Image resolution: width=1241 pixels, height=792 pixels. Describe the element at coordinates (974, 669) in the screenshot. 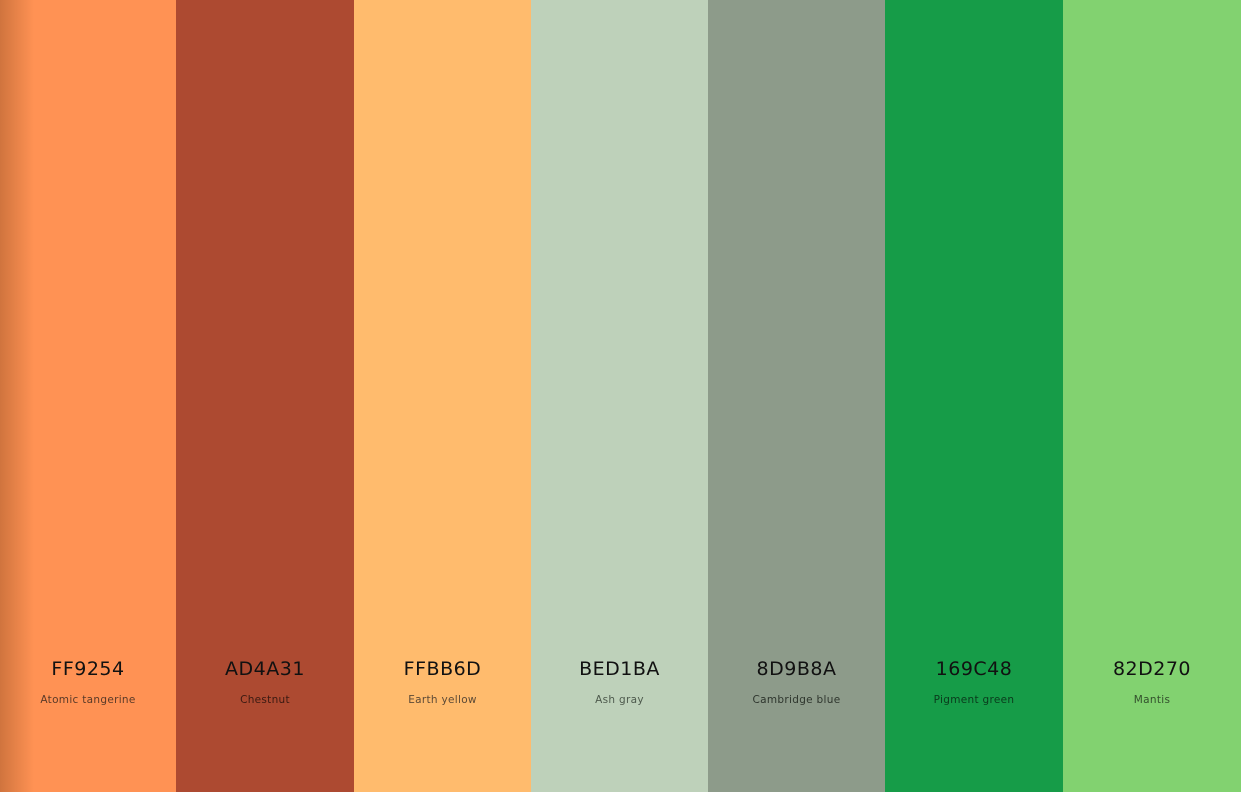

I see `hex-code: 169C48` at that location.